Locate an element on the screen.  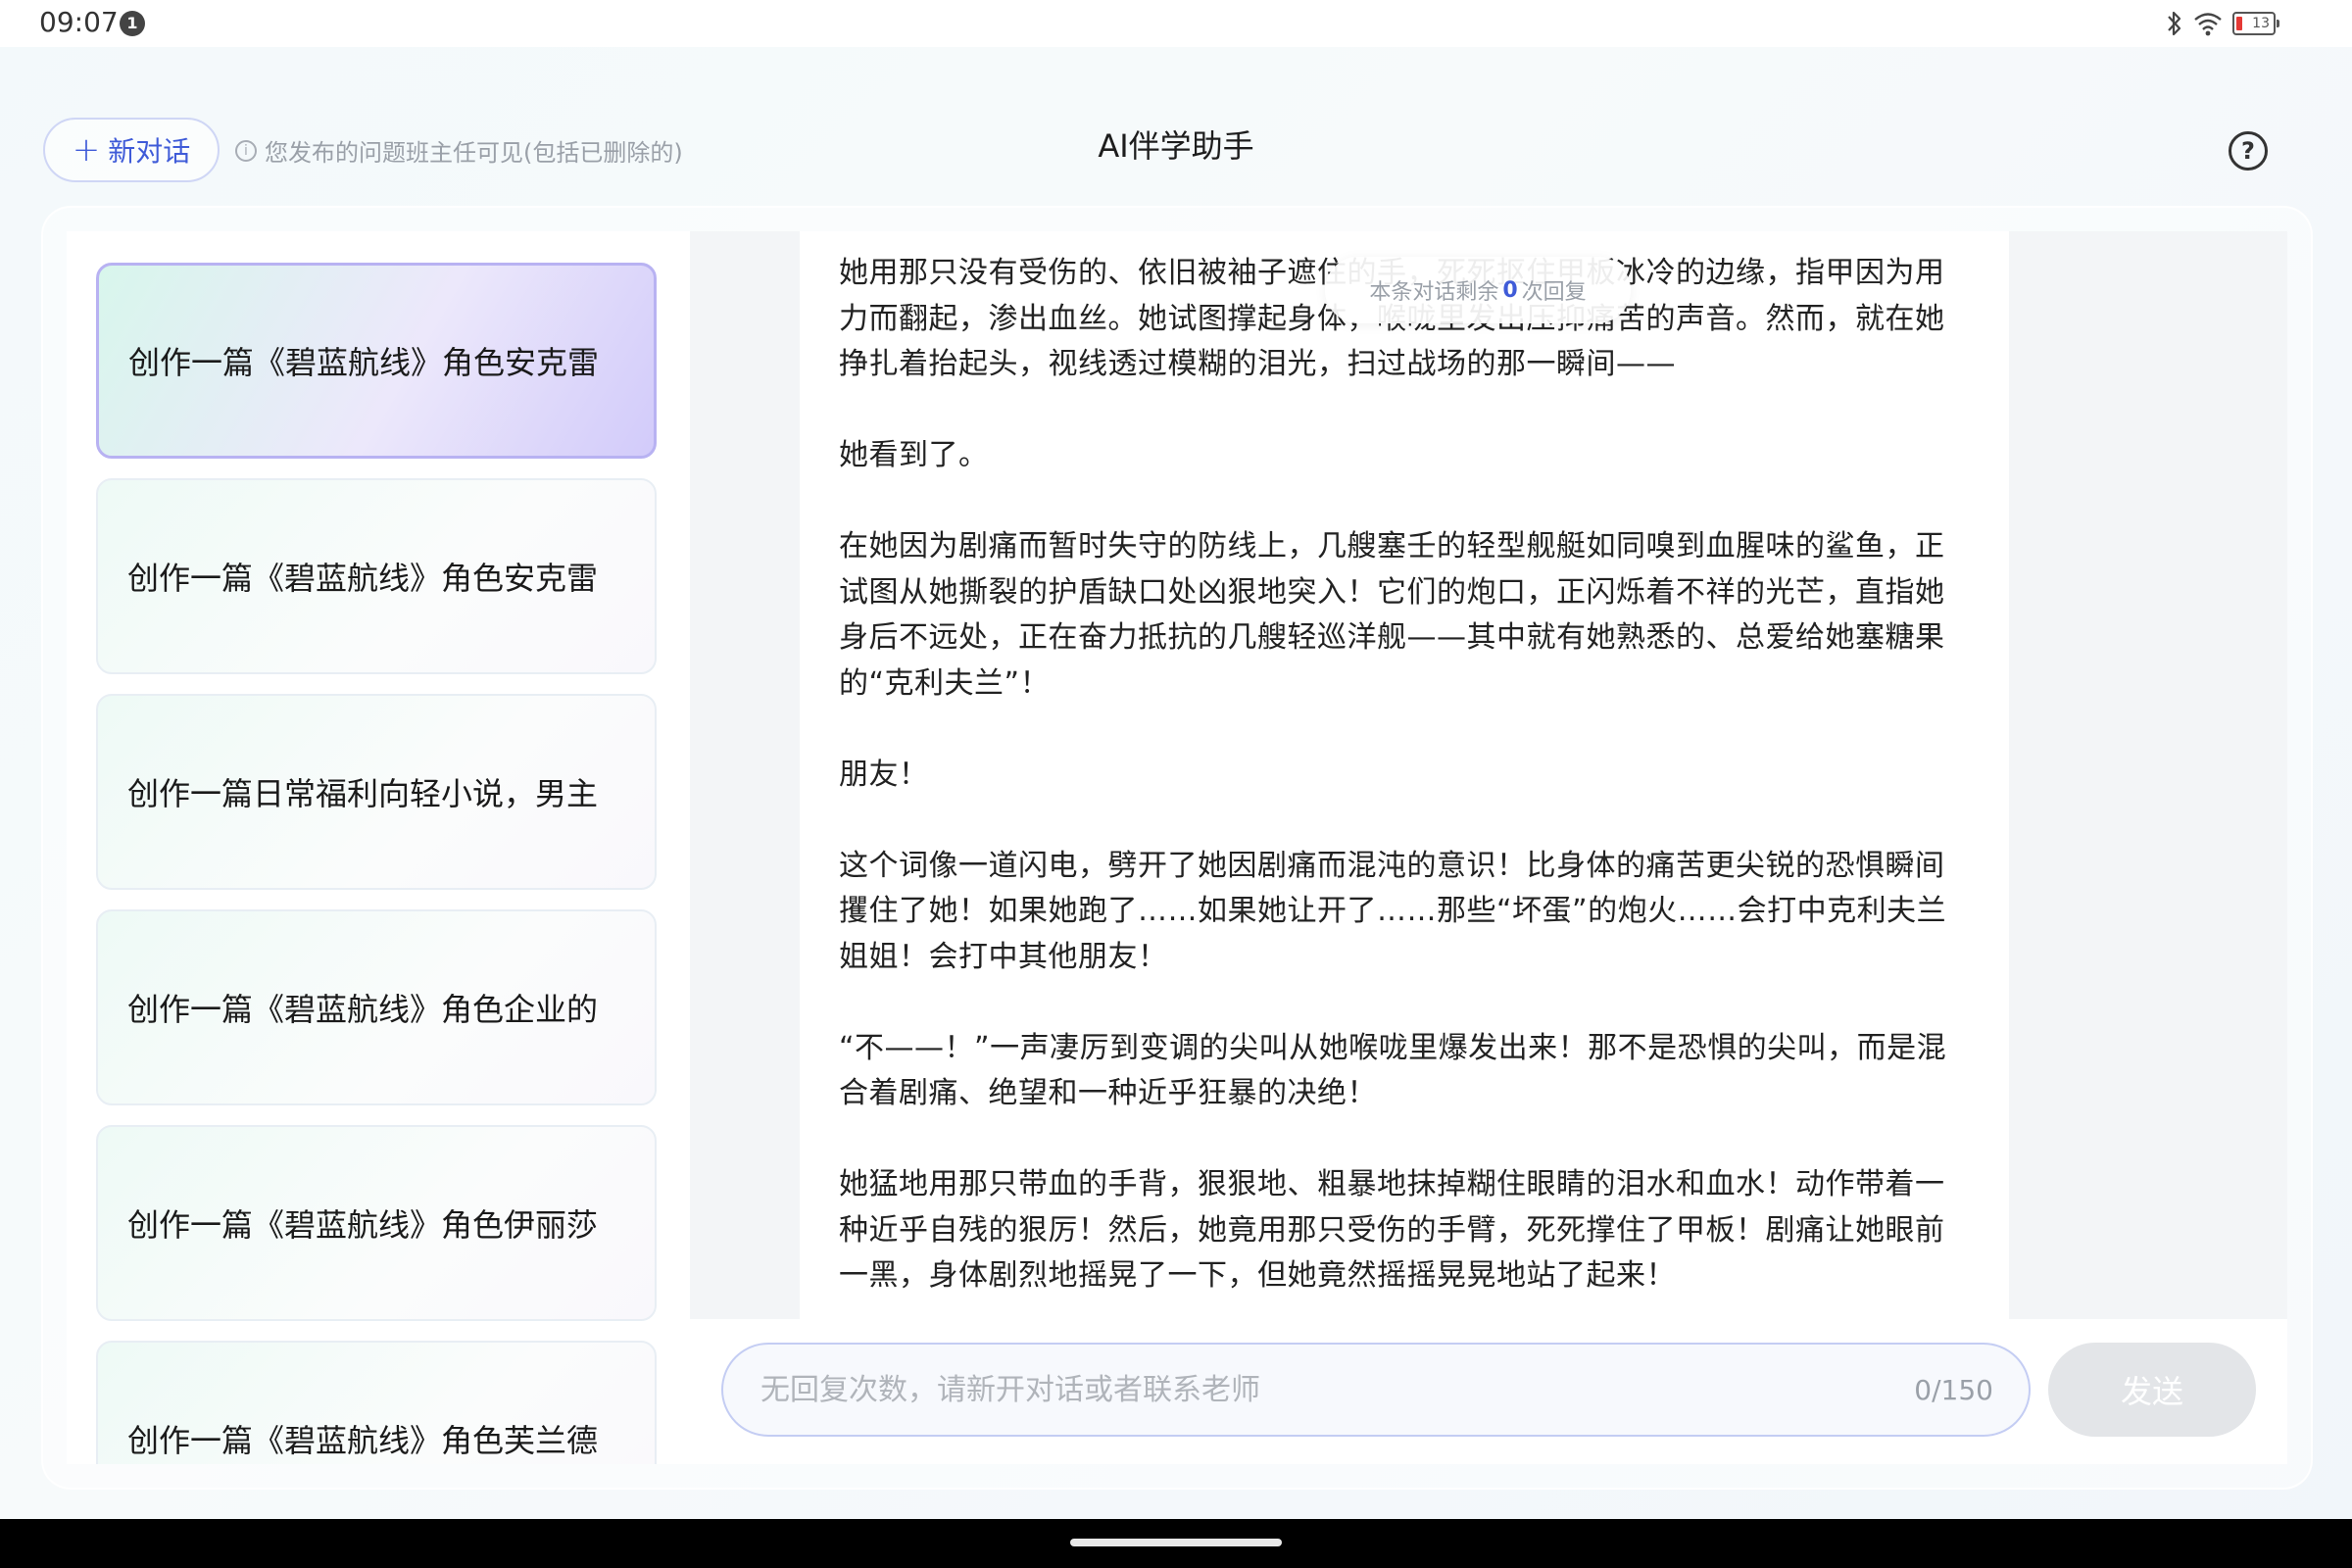
conversation-item-2: 创作一篇《碧蓝航线》角色安克雷 is located at coordinates (376, 576).